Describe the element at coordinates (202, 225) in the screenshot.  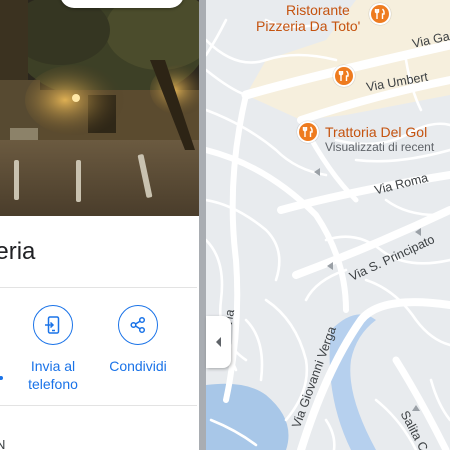
I see `panel-separator` at that location.